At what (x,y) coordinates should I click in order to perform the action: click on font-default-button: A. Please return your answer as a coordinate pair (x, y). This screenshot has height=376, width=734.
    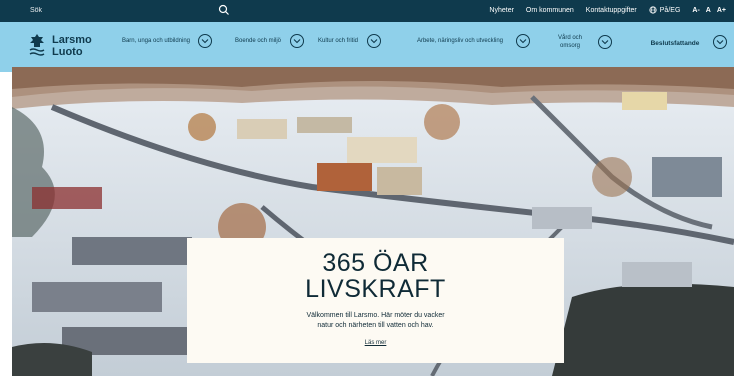
    Looking at the image, I should click on (708, 10).